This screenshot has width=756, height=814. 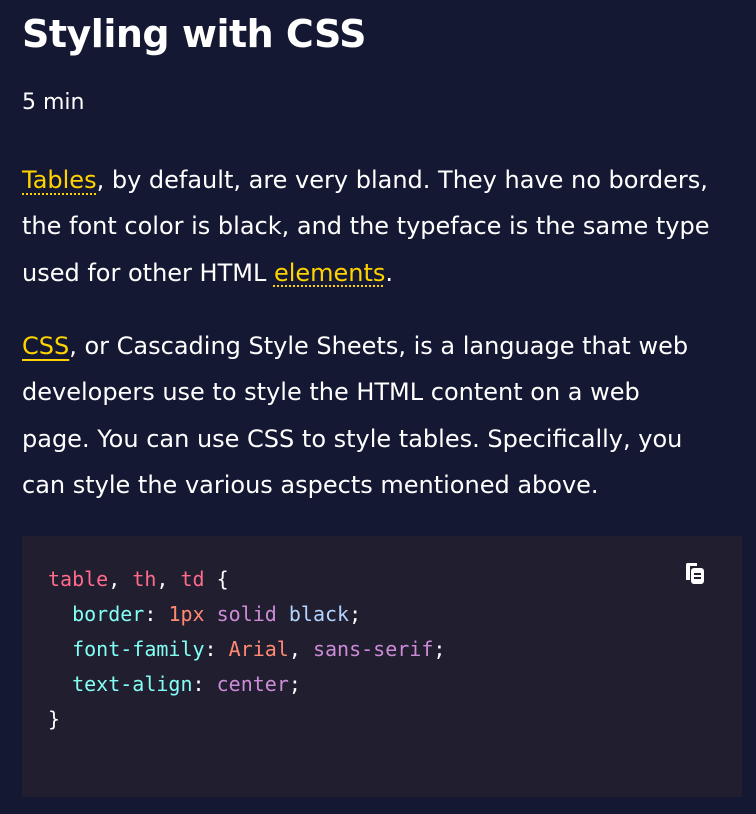 I want to click on copy-clipboard-icon, so click(x=694, y=573).